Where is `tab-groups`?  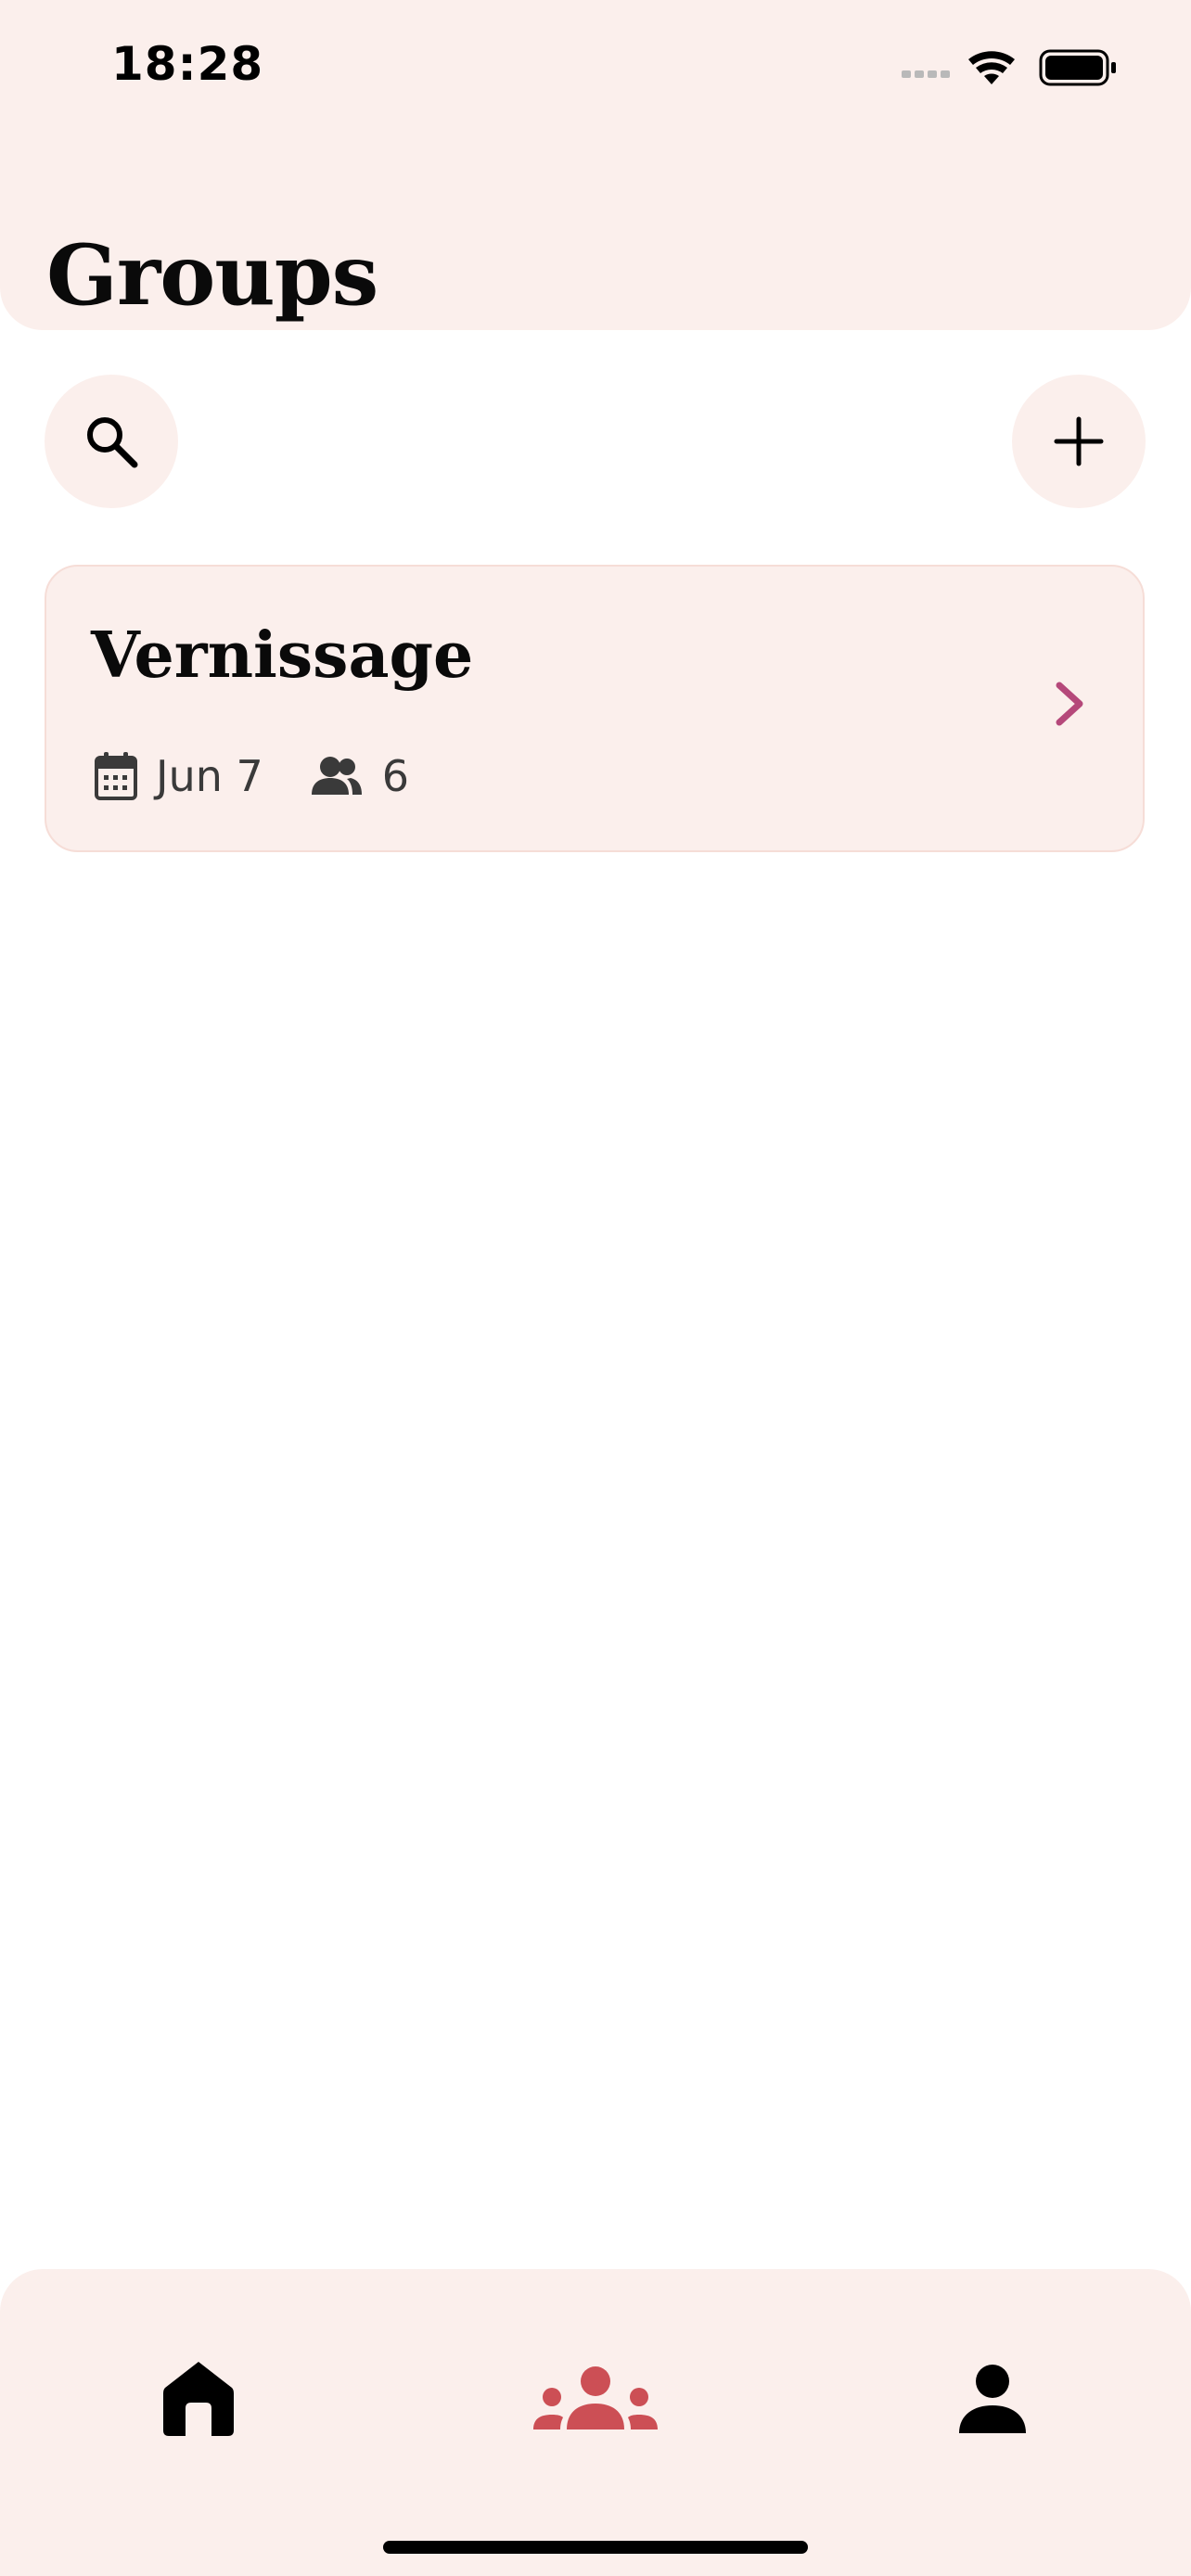 tab-groups is located at coordinates (595, 2399).